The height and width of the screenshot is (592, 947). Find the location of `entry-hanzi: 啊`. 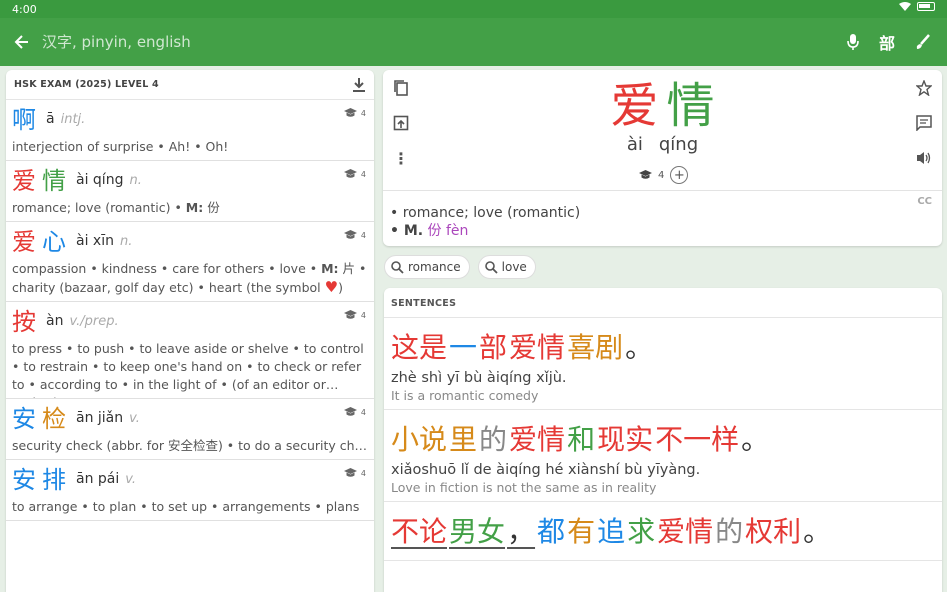

entry-hanzi: 啊 is located at coordinates (27, 120).